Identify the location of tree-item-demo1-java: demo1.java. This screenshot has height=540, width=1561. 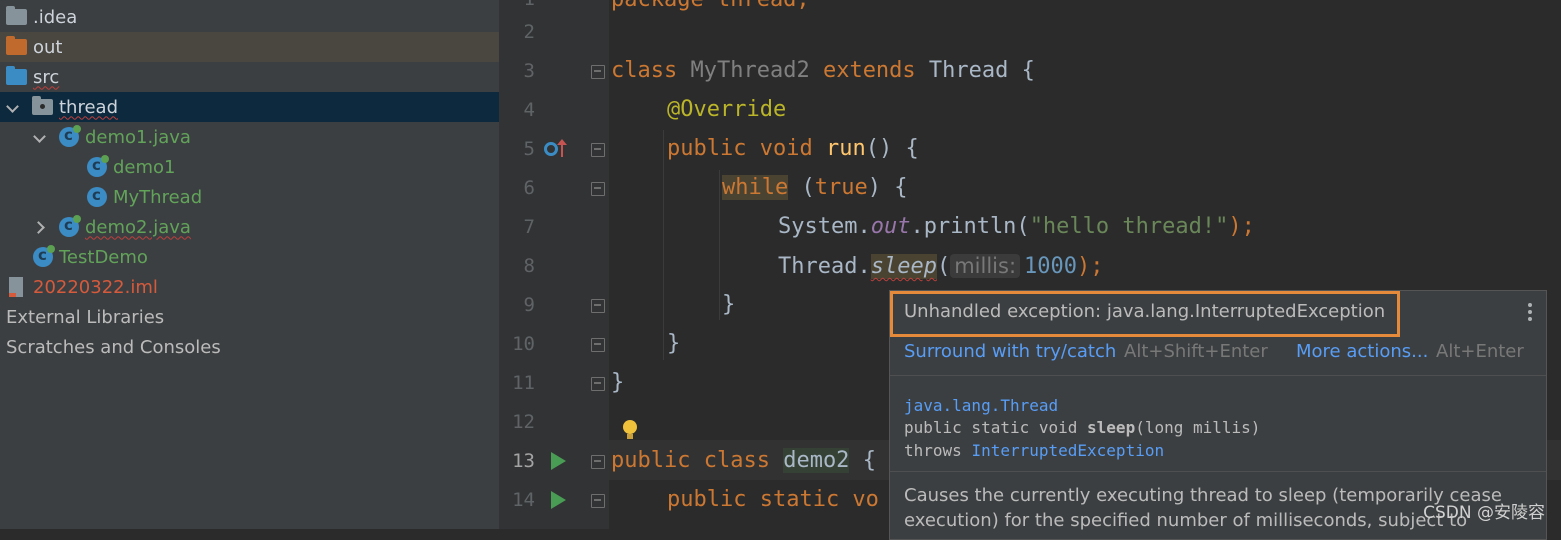
(249, 137).